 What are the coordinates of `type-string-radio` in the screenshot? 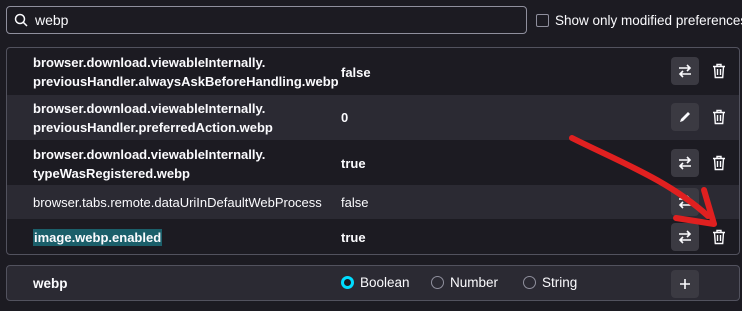 It's located at (529, 282).